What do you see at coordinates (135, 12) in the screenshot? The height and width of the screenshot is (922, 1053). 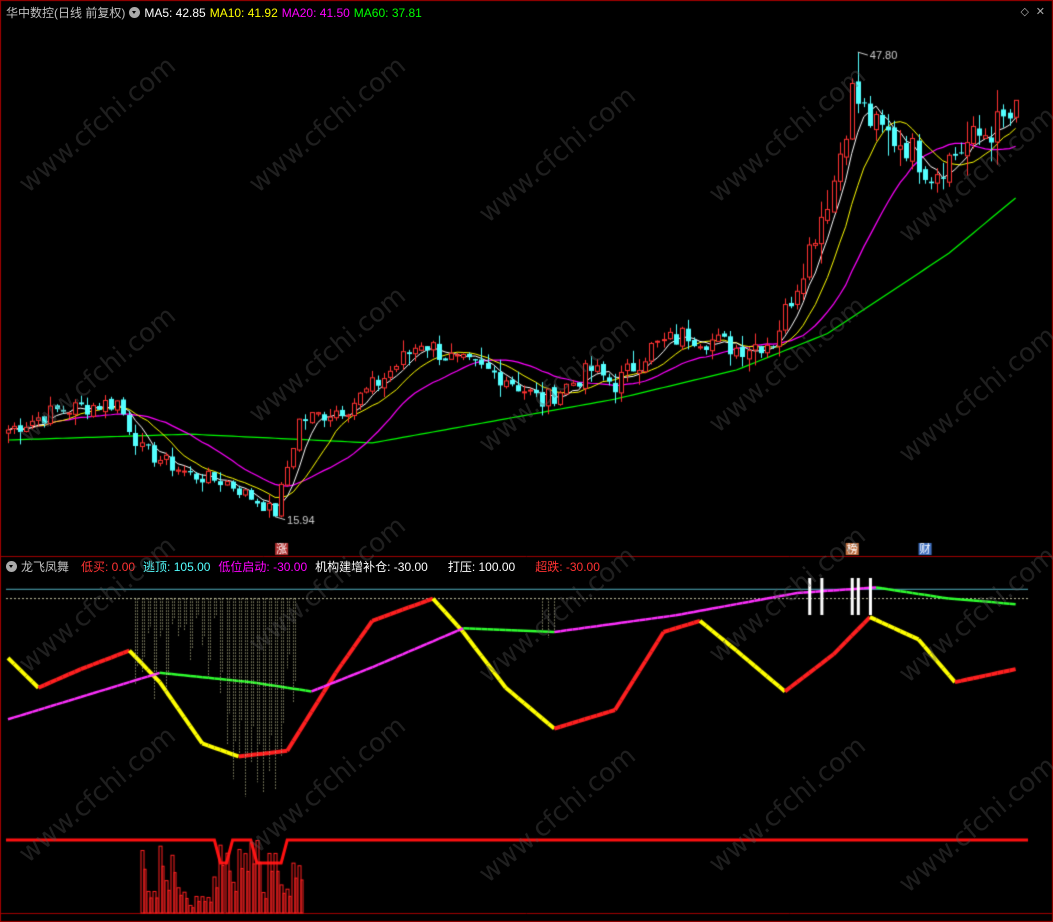 I see `dropdown-icon` at bounding box center [135, 12].